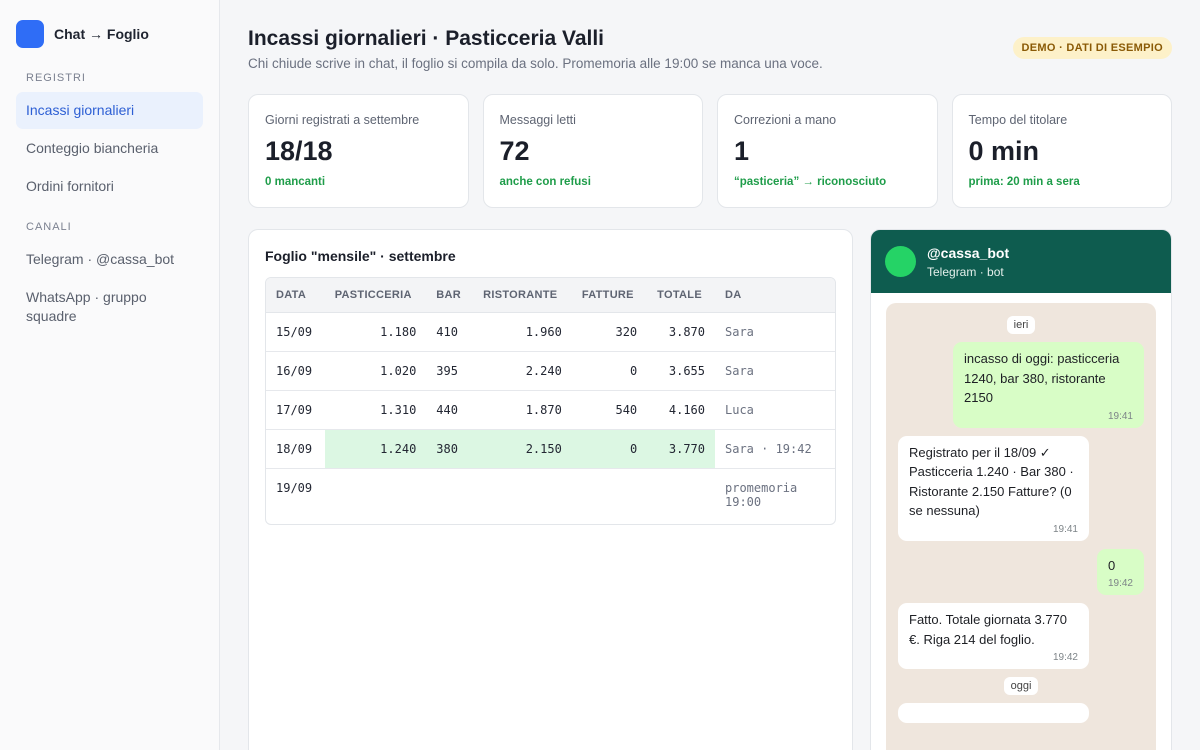 This screenshot has height=750, width=1200. Describe the element at coordinates (294, 487) in the screenshot. I see `cell-data: 19/09` at that location.